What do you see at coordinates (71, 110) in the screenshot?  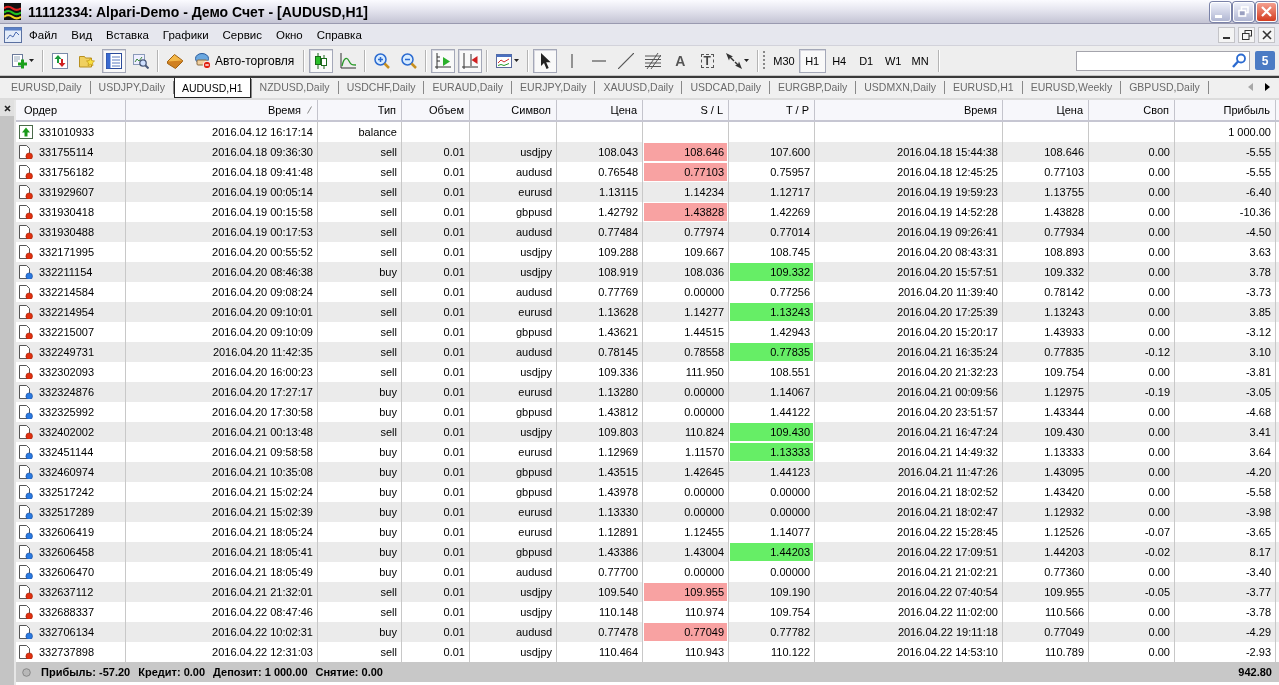 I see `column-header: Ордер` at bounding box center [71, 110].